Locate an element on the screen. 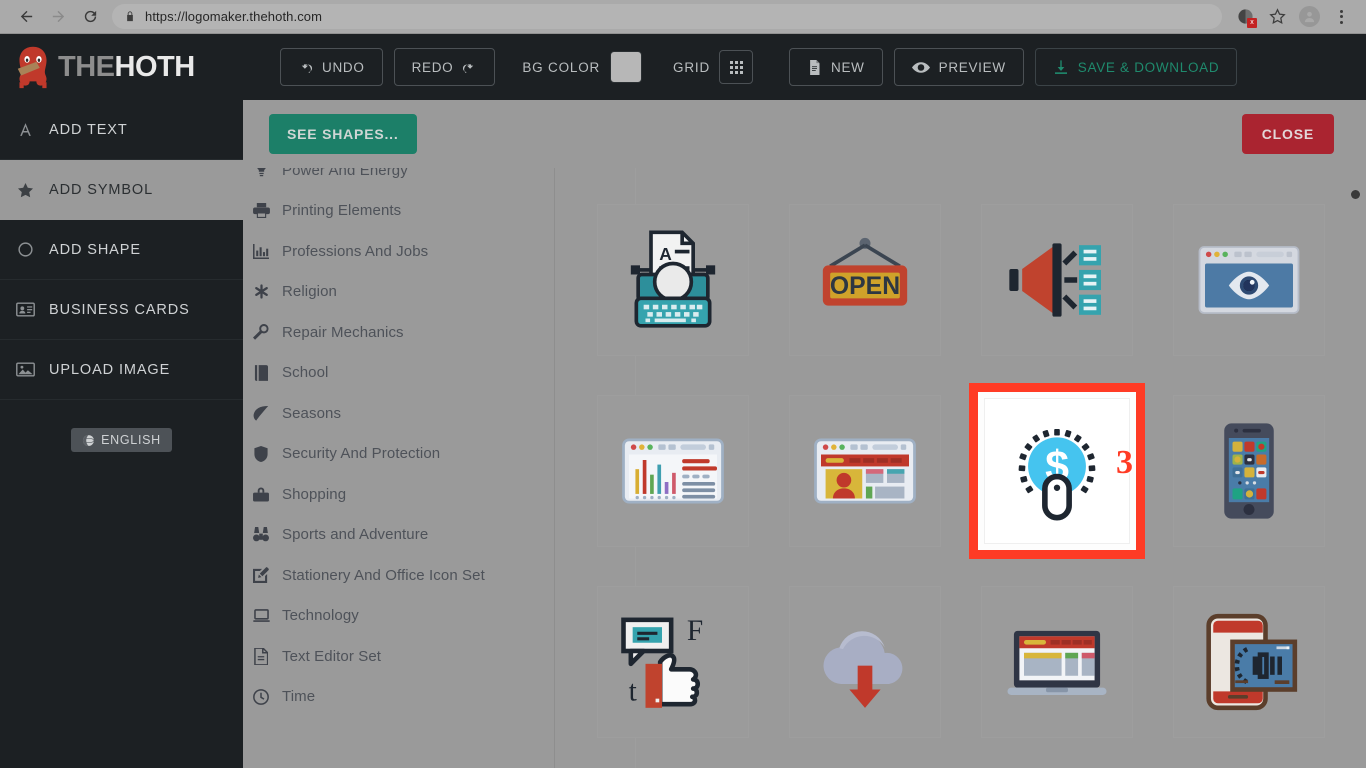 Image resolution: width=1366 pixels, height=768 pixels. sidebar-item-business-cards: BUSINESS CARDS is located at coordinates (121, 310).